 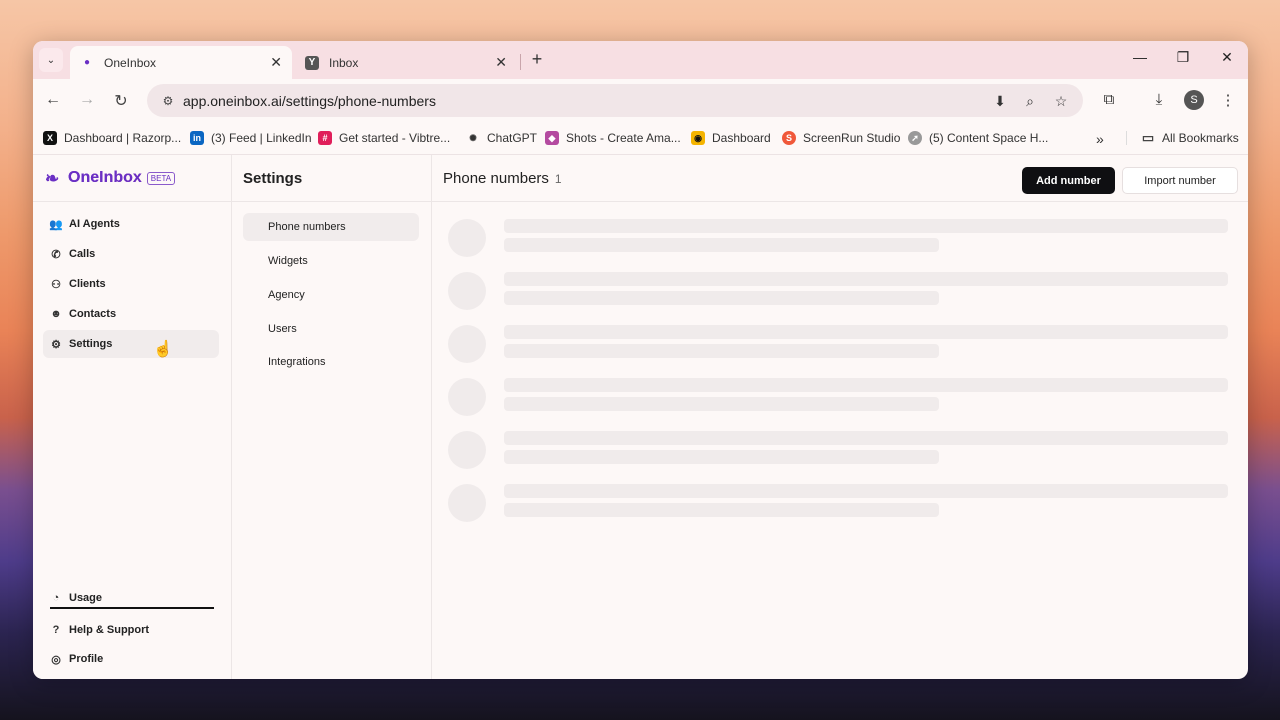 I want to click on settings-item-users: Users, so click(x=331, y=329).